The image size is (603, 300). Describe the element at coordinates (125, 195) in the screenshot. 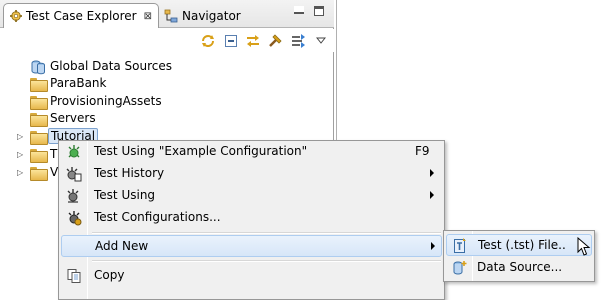

I see `menu-item-label: Test Using` at that location.